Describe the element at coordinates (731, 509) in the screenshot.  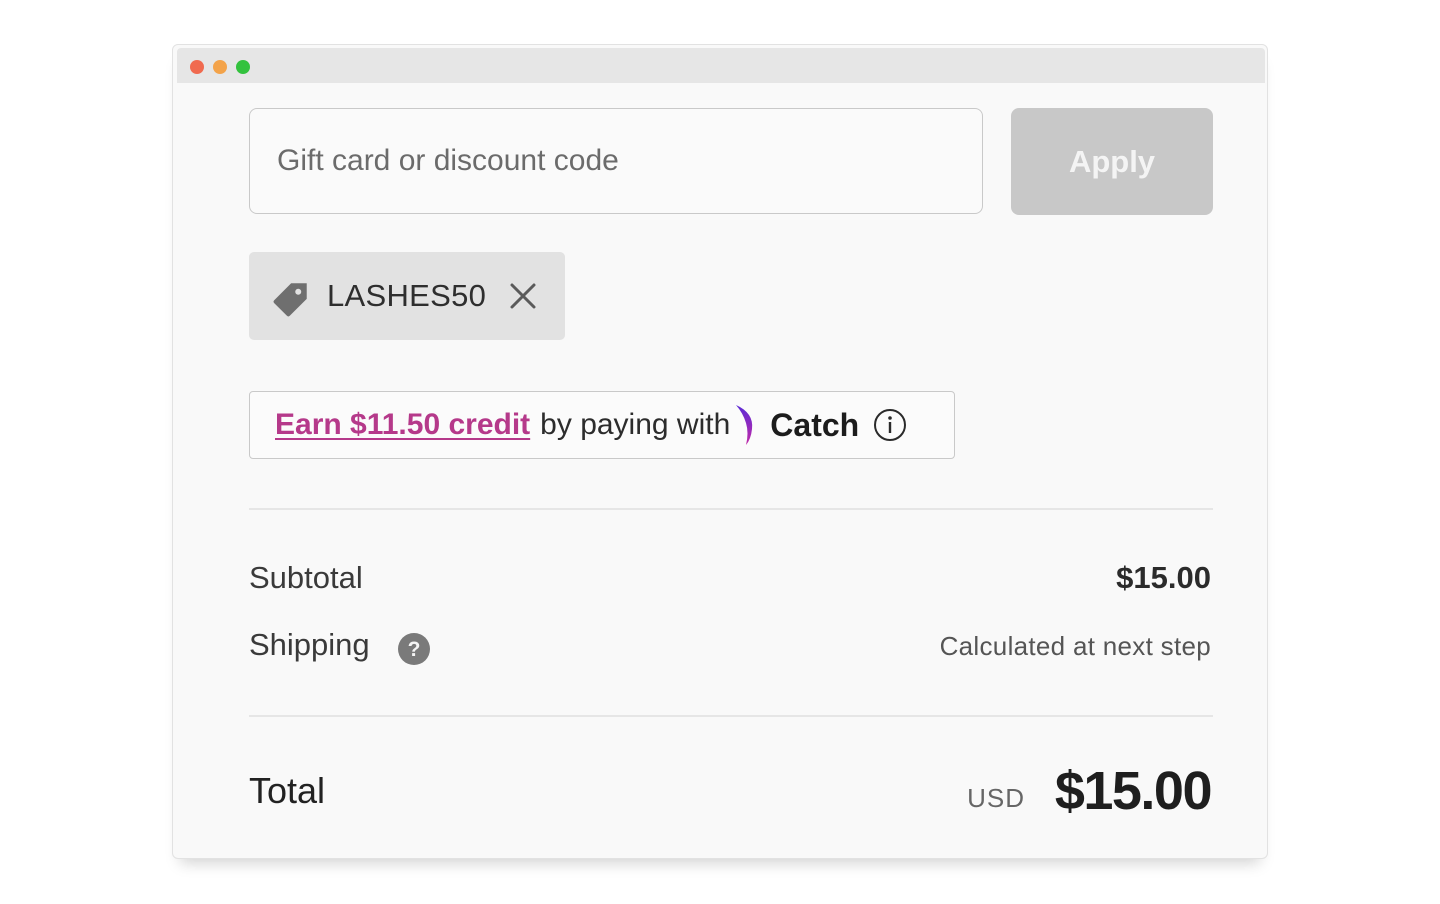
I see `summary-divider-top` at that location.